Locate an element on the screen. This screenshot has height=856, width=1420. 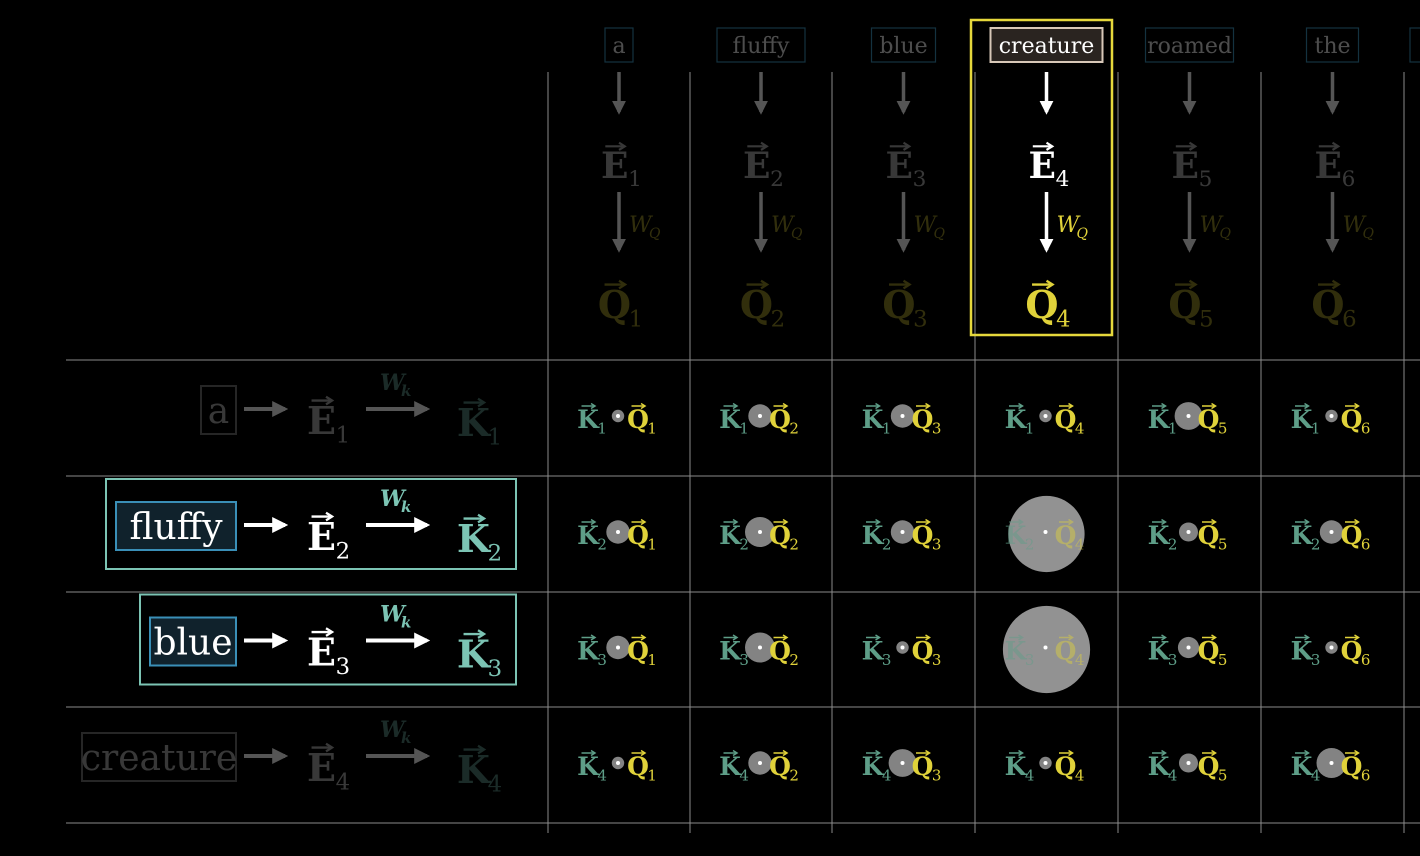
dot-product-cell: K2 Q6 is located at coordinates (1330, 536).